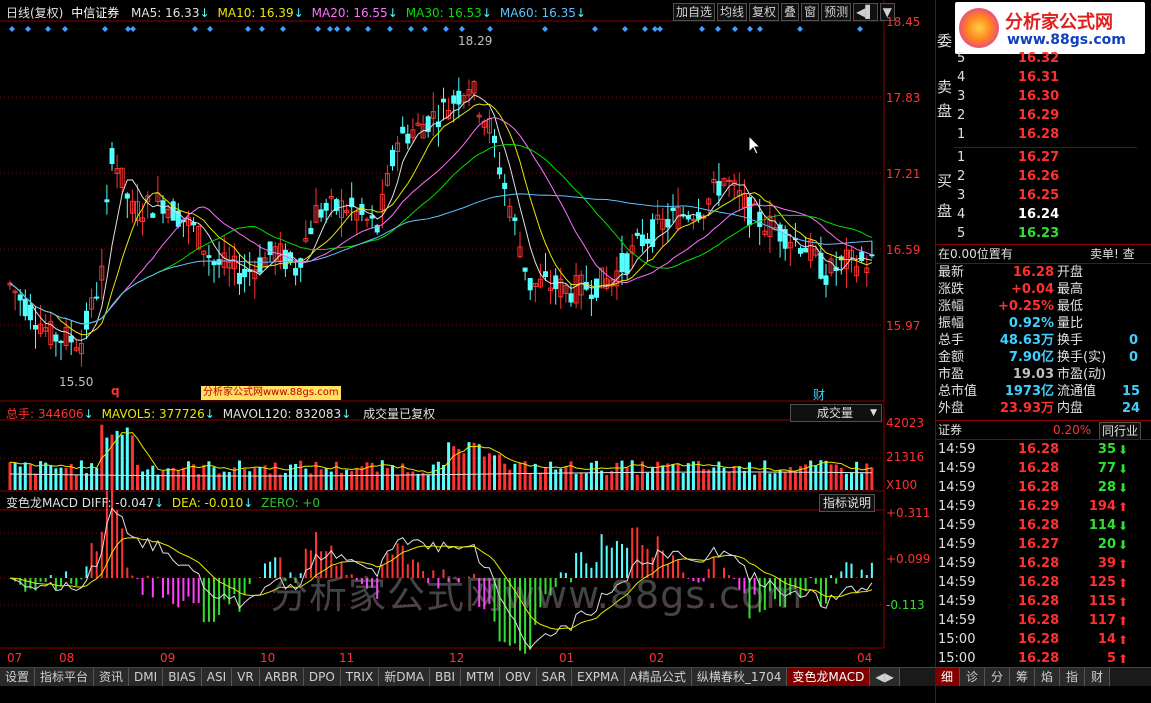 This screenshot has width=1151, height=703. Describe the element at coordinates (1032, 289) in the screenshot. I see `stat-value: +0.04` at that location.